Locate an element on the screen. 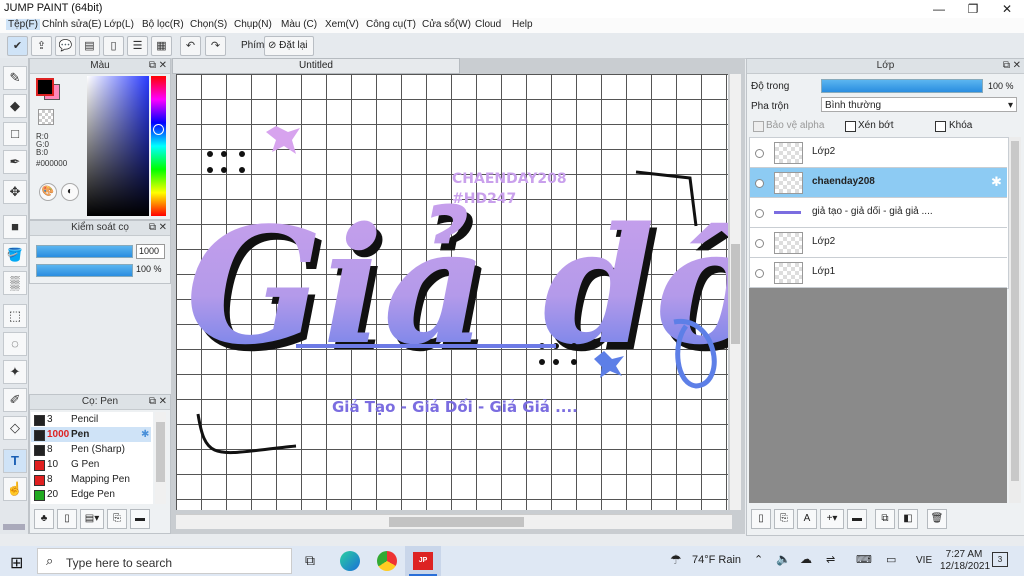 The image size is (1024, 576). weather-icon: ☂ is located at coordinates (676, 560).